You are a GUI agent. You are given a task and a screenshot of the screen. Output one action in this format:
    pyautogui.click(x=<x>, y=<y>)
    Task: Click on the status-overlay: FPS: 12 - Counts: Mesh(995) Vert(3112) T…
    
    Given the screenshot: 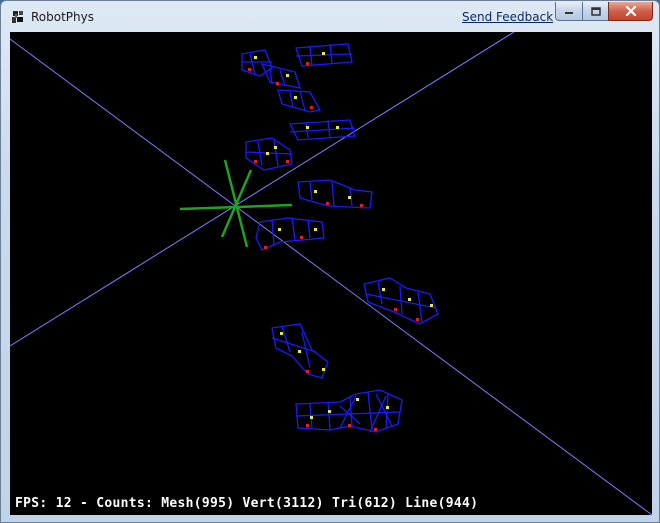 What is the action you would take?
    pyautogui.click(x=247, y=503)
    